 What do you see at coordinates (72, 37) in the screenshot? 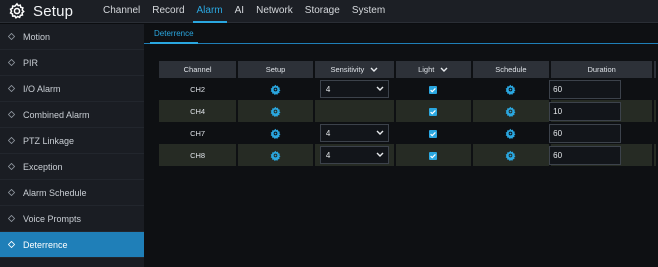
I see `sidebar-item-motion: Motion` at bounding box center [72, 37].